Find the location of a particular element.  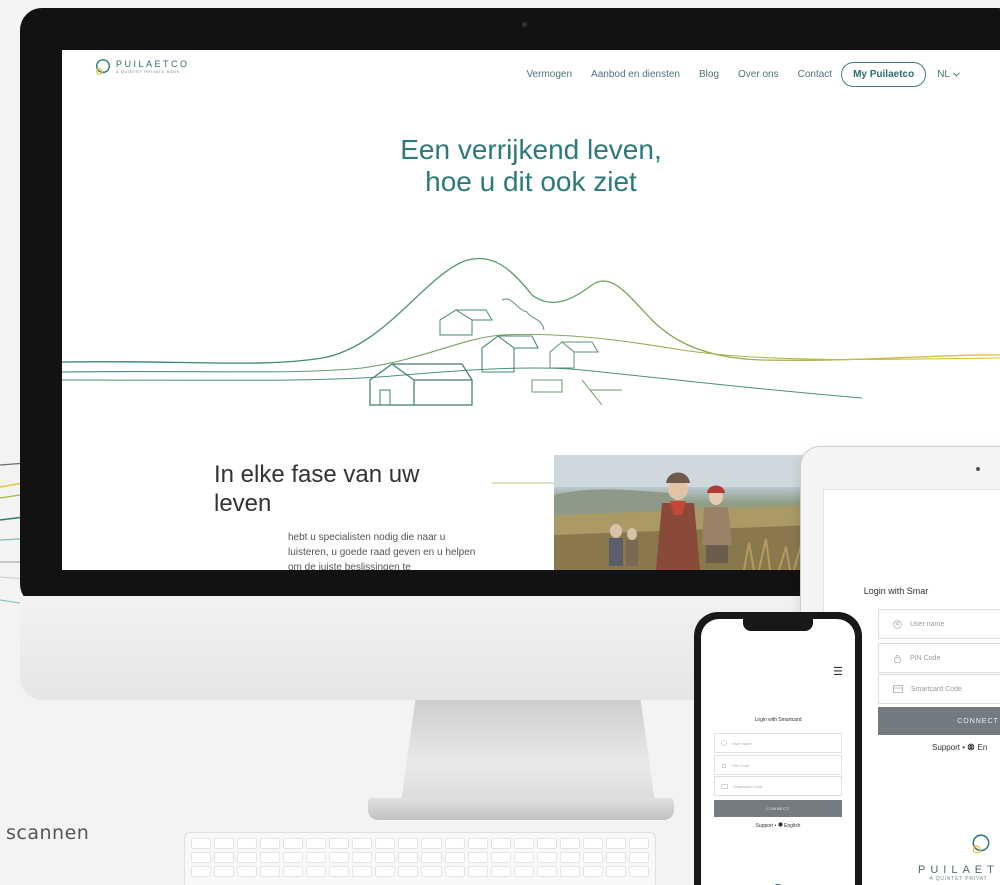

nav-item-blog: Blog is located at coordinates (709, 74).